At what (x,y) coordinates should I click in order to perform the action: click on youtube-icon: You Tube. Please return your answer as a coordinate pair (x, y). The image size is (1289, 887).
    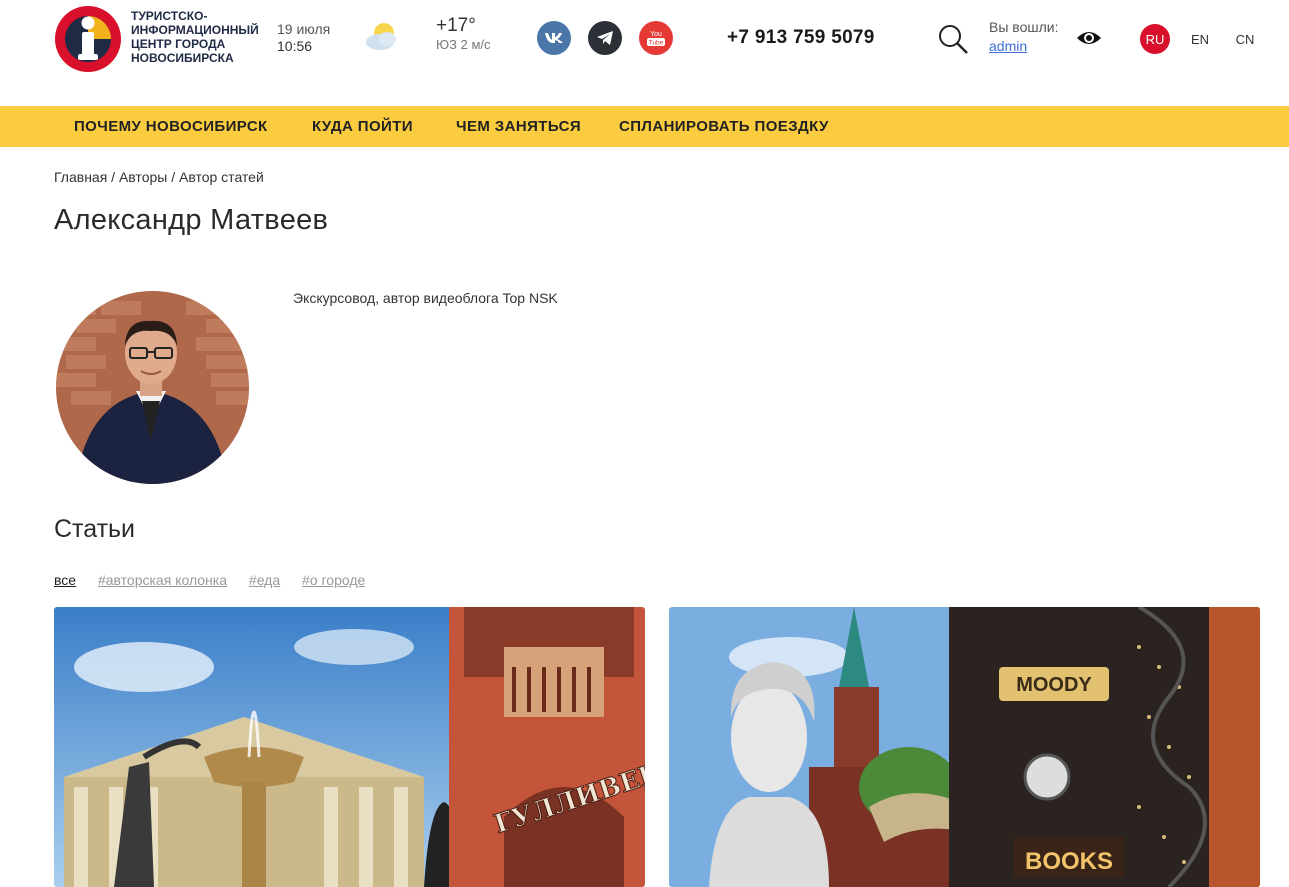
    Looking at the image, I should click on (656, 39).